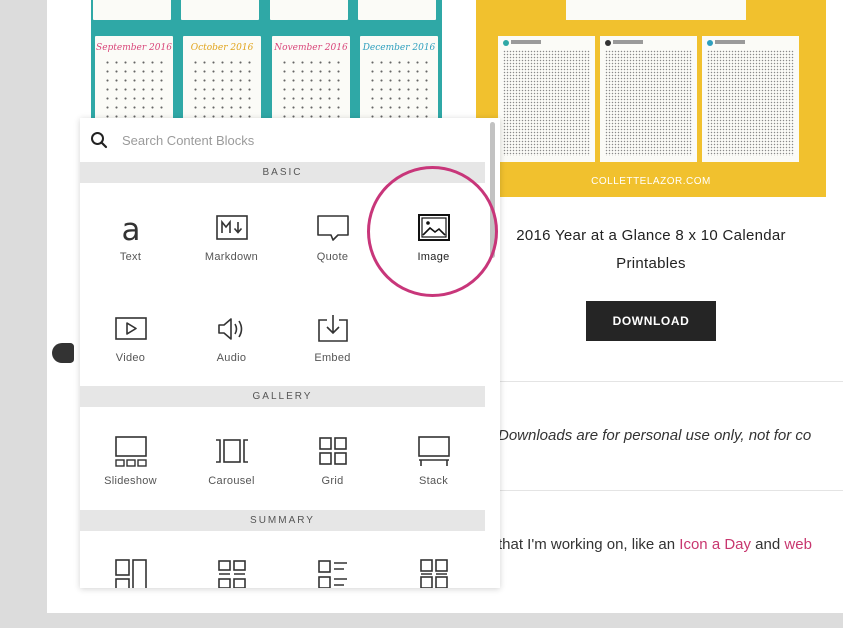  Describe the element at coordinates (63, 353) in the screenshot. I see `insert-point-handle` at that location.